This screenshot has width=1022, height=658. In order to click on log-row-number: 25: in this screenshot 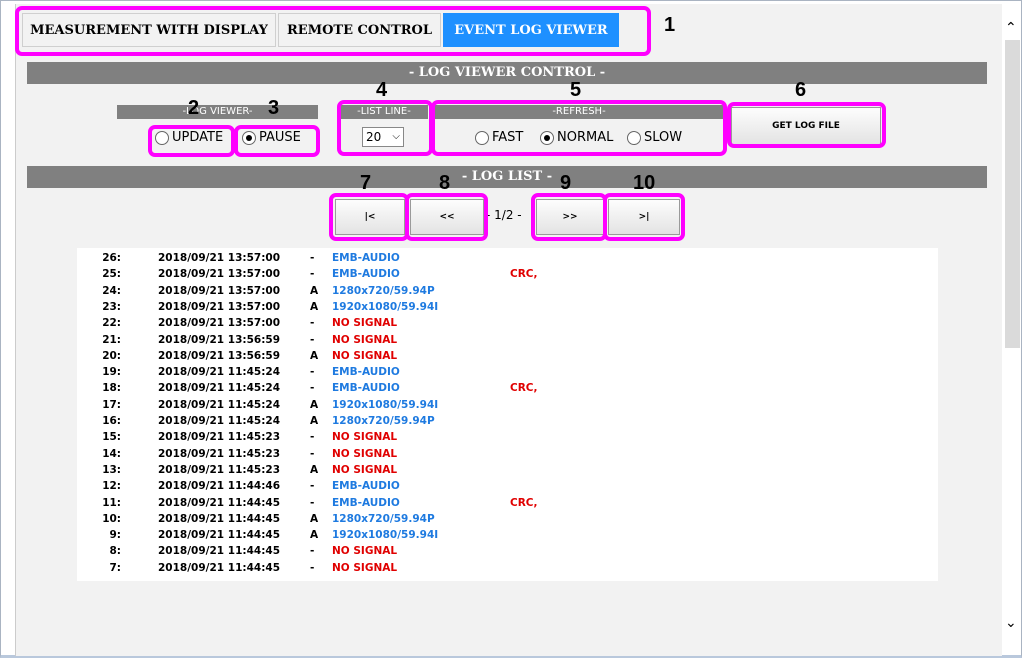, I will do `click(111, 274)`.